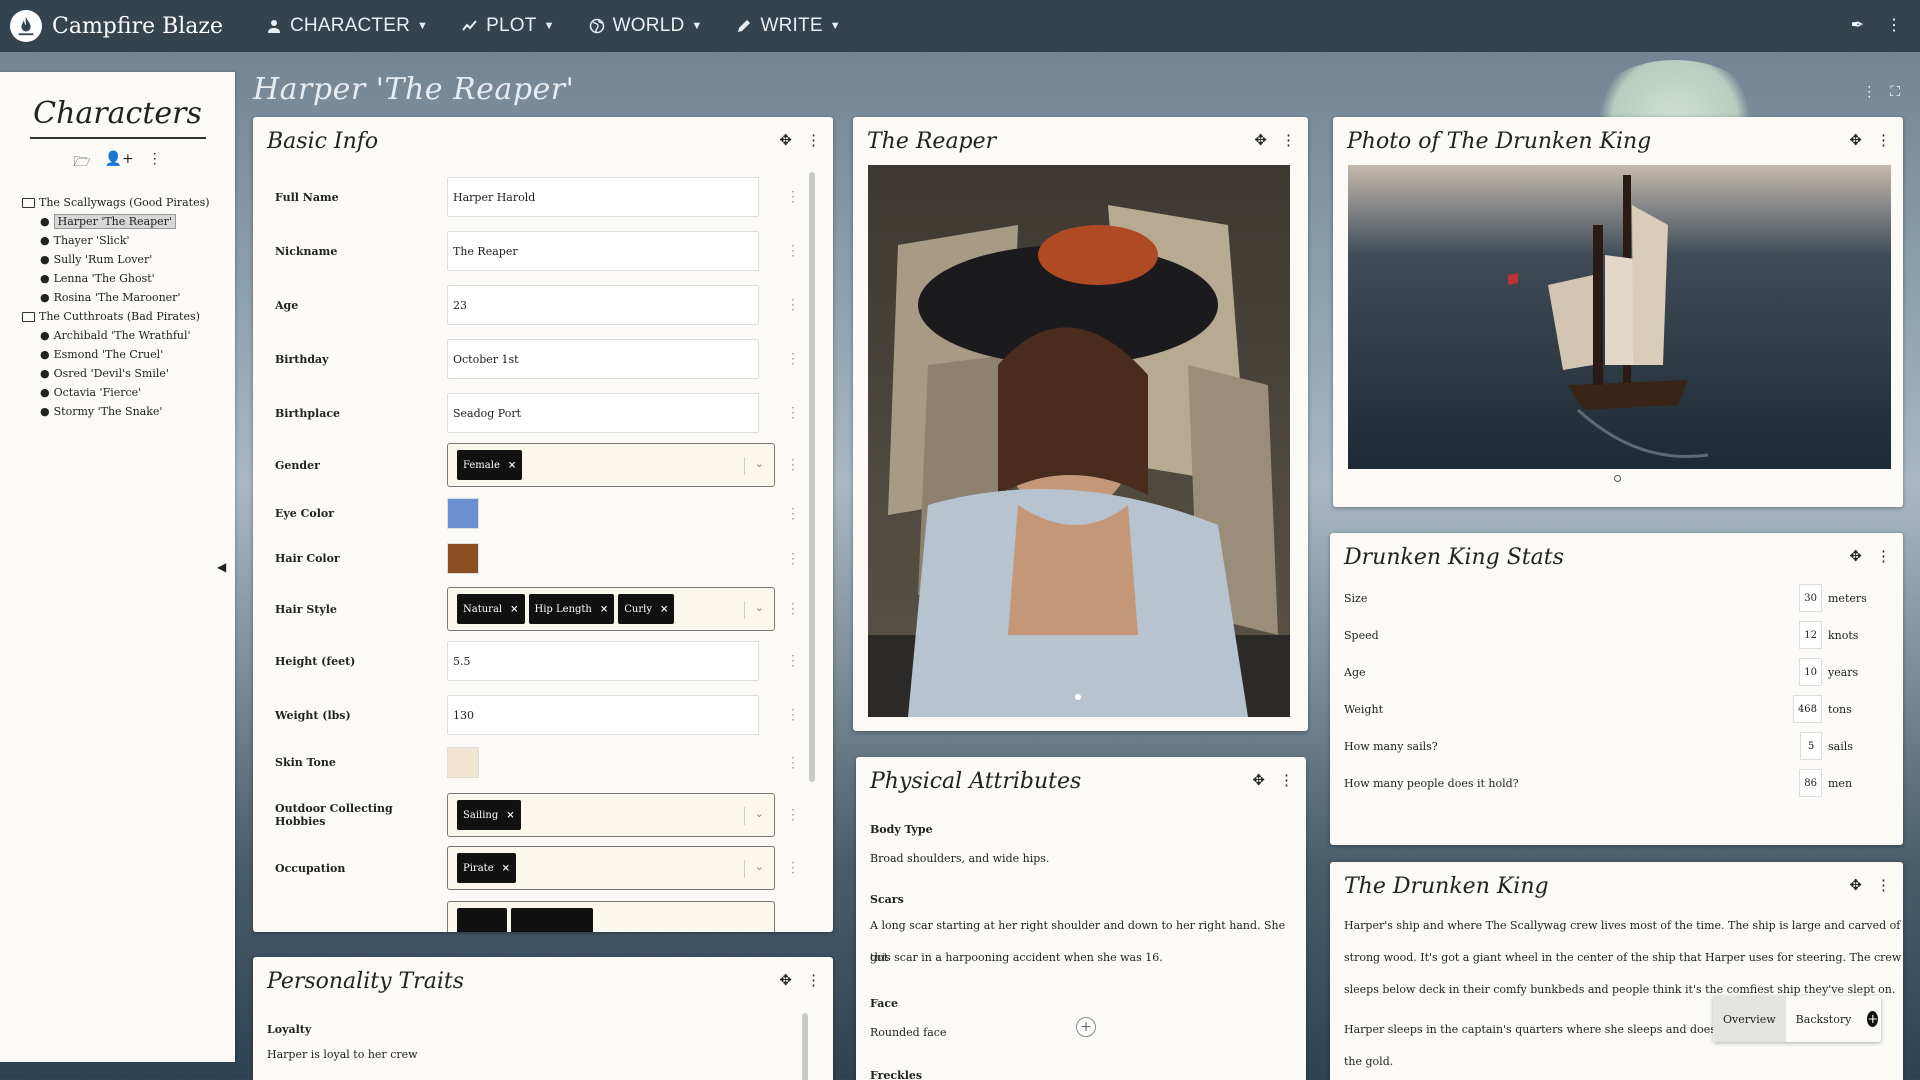  I want to click on fullscreen-icon: ⛶, so click(1895, 92).